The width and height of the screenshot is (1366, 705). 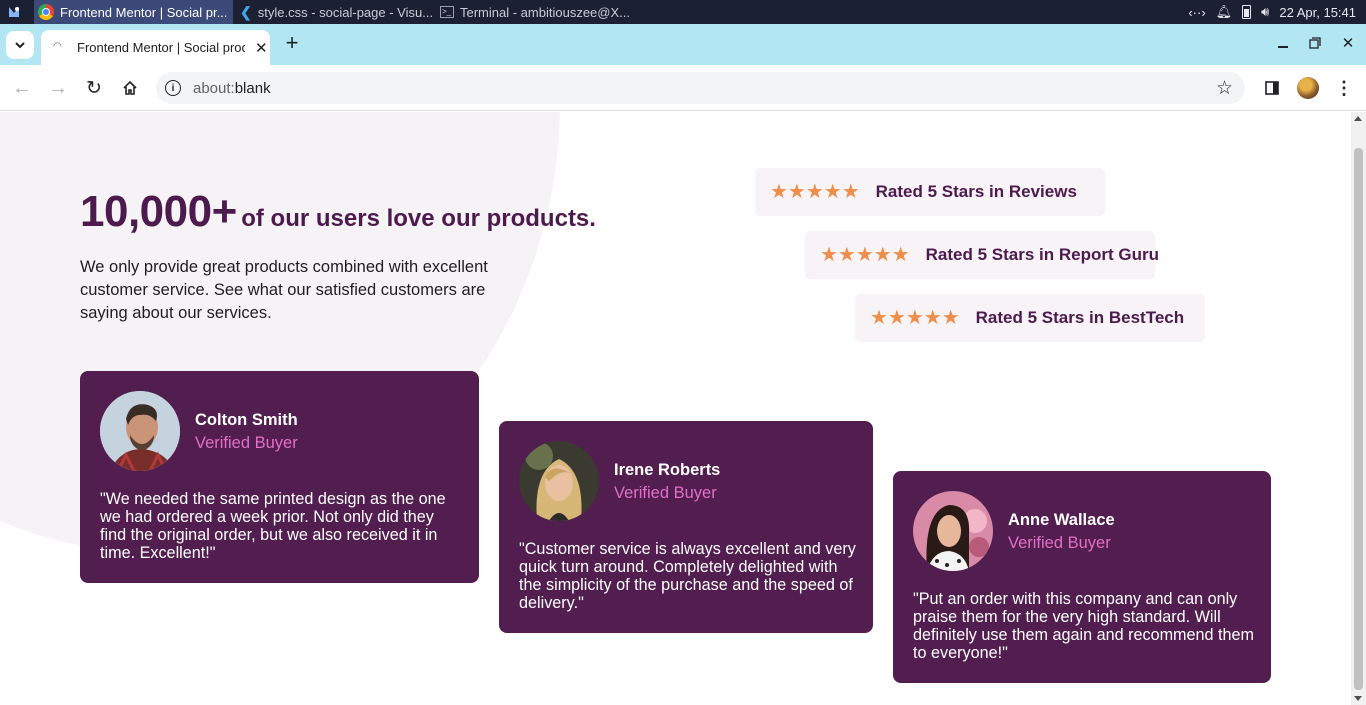 I want to click on favicon-icon: ◠, so click(x=57, y=46).